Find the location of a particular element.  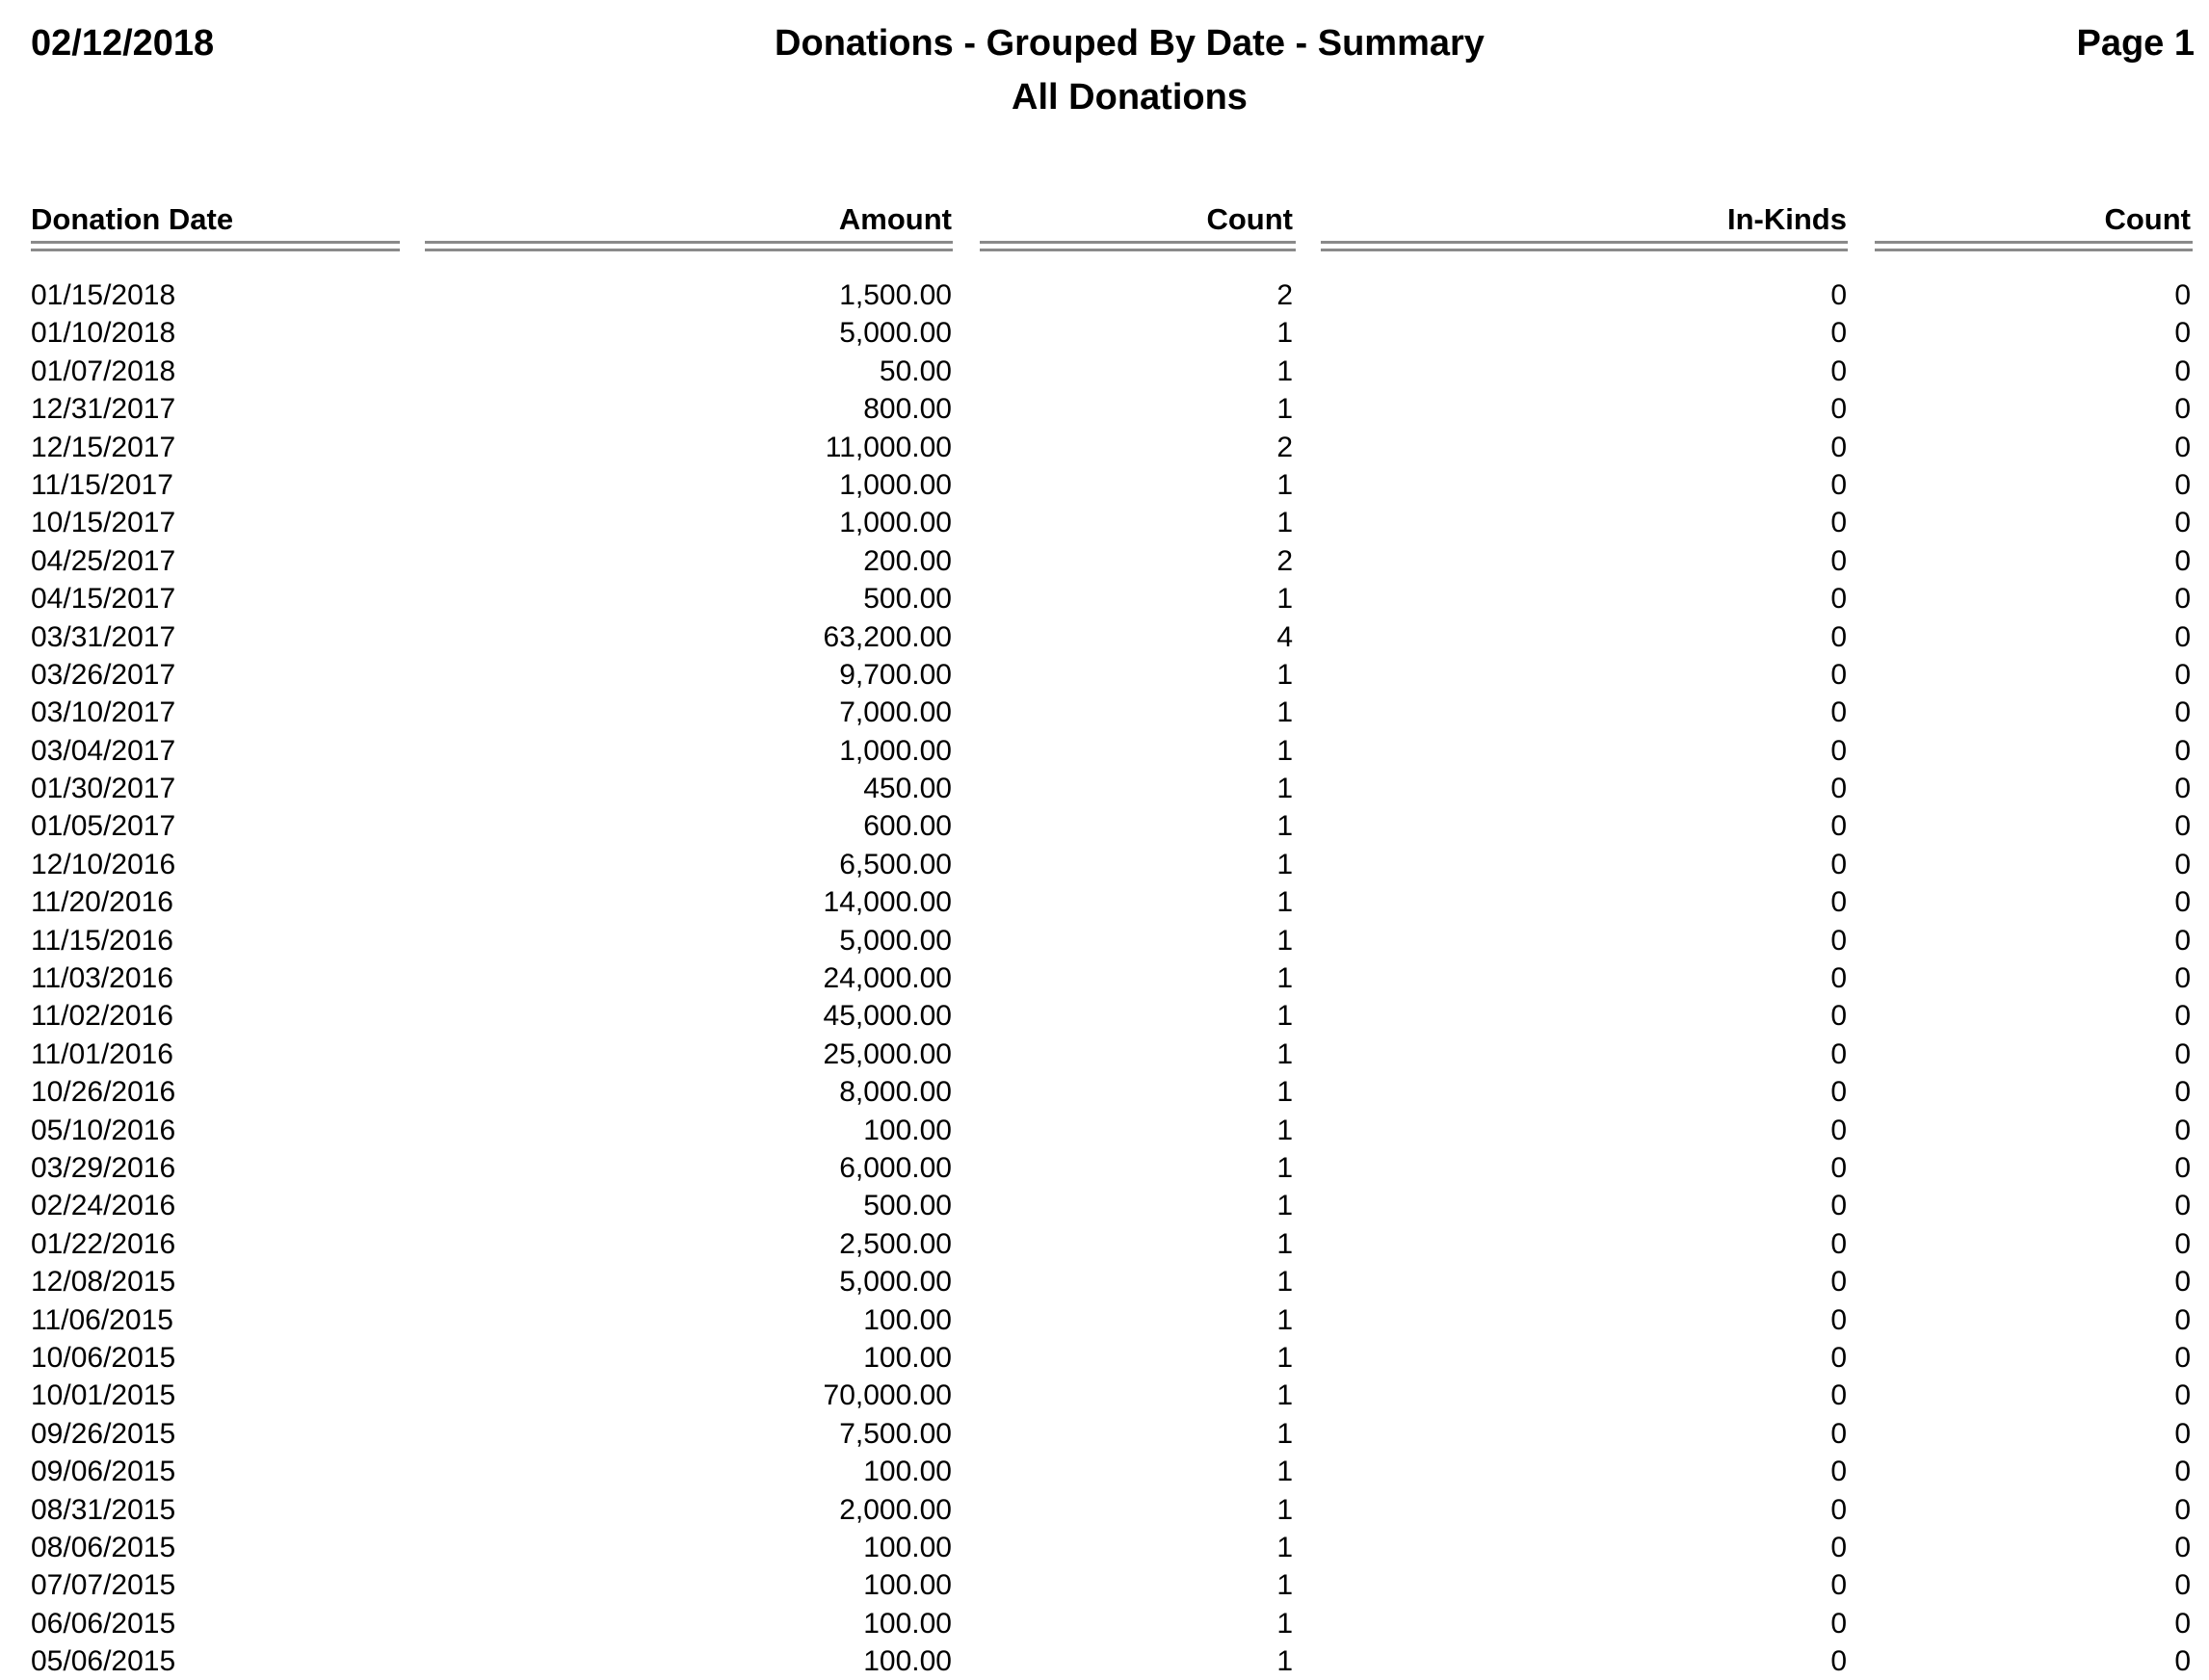

table-row: 11/02/2016 45,000.00 1 0 0 is located at coordinates (1104, 1016).